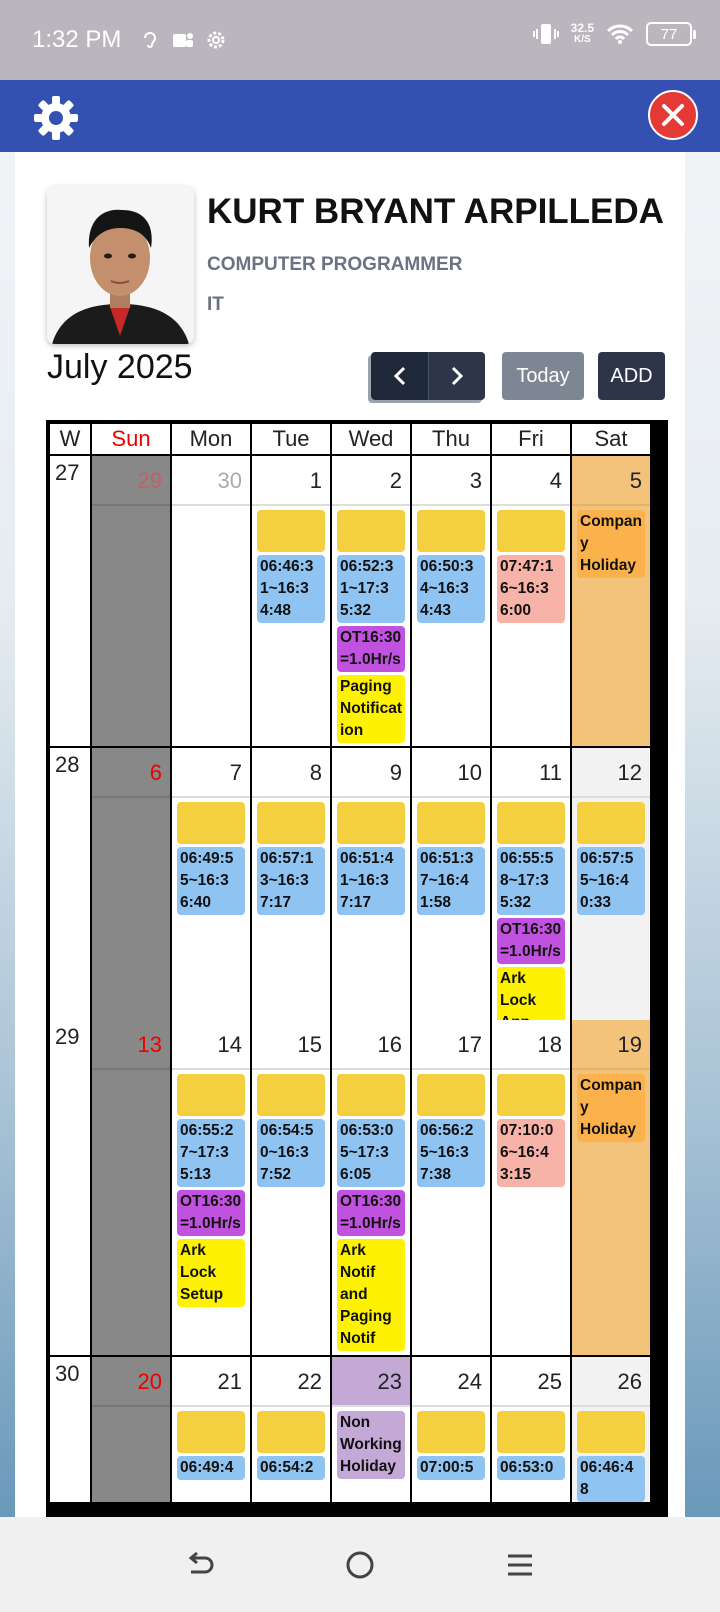  Describe the element at coordinates (611, 1479) in the screenshot. I see `attendance-entry: 06:46:48` at that location.